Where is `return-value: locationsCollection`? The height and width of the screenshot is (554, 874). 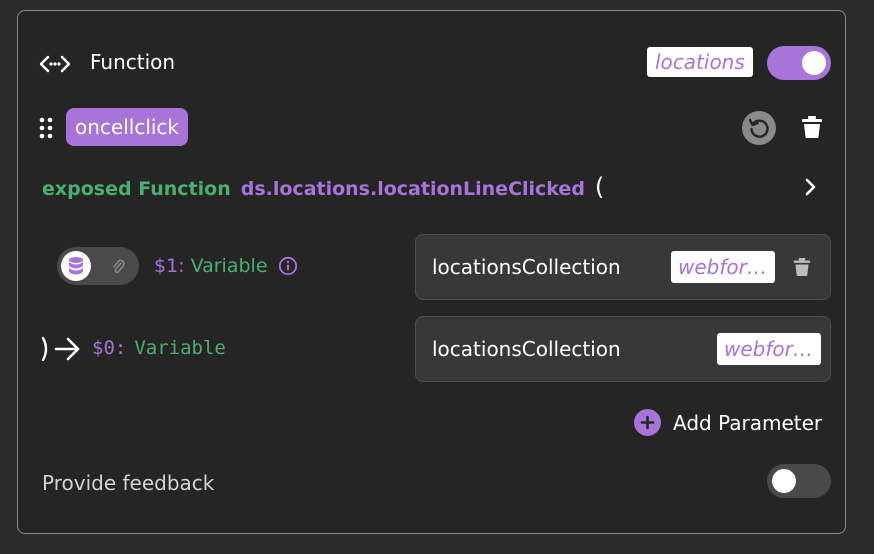
return-value: locationsCollection is located at coordinates (526, 349).